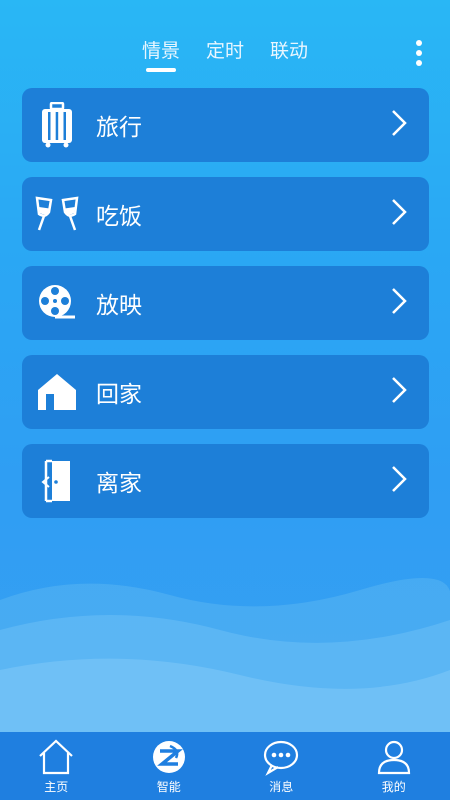 Image resolution: width=450 pixels, height=800 pixels. What do you see at coordinates (281, 787) in the screenshot?
I see `nav-label: 消息` at bounding box center [281, 787].